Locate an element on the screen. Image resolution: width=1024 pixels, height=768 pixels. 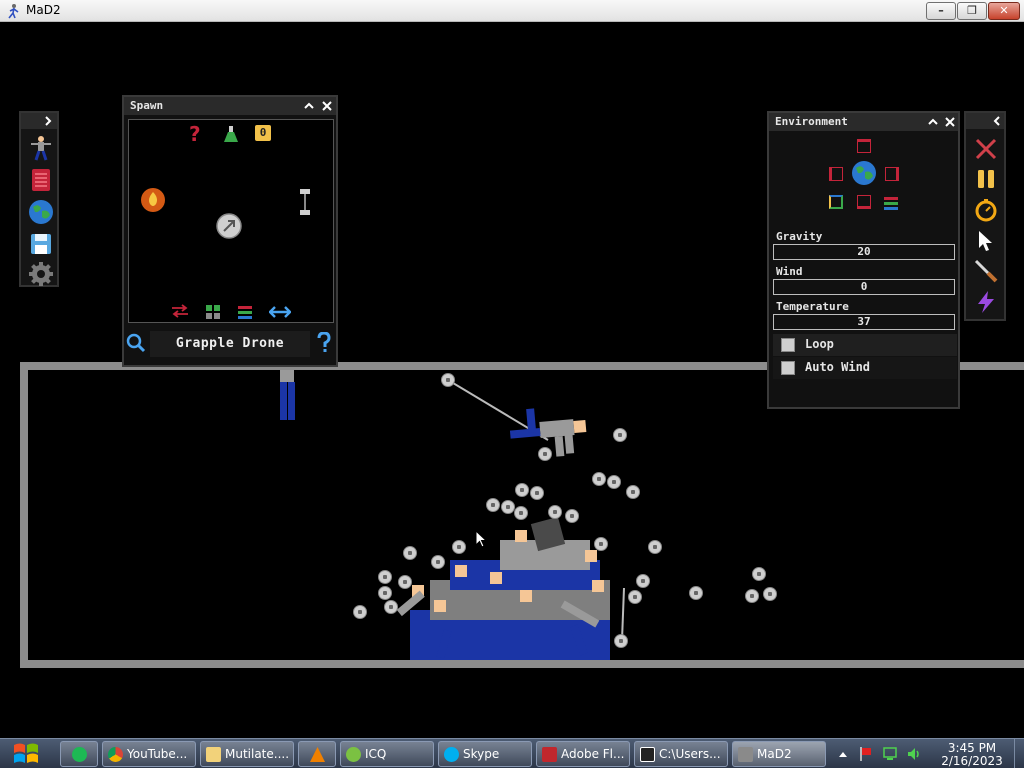
chevron-up-icon is located at coordinates (933, 121).